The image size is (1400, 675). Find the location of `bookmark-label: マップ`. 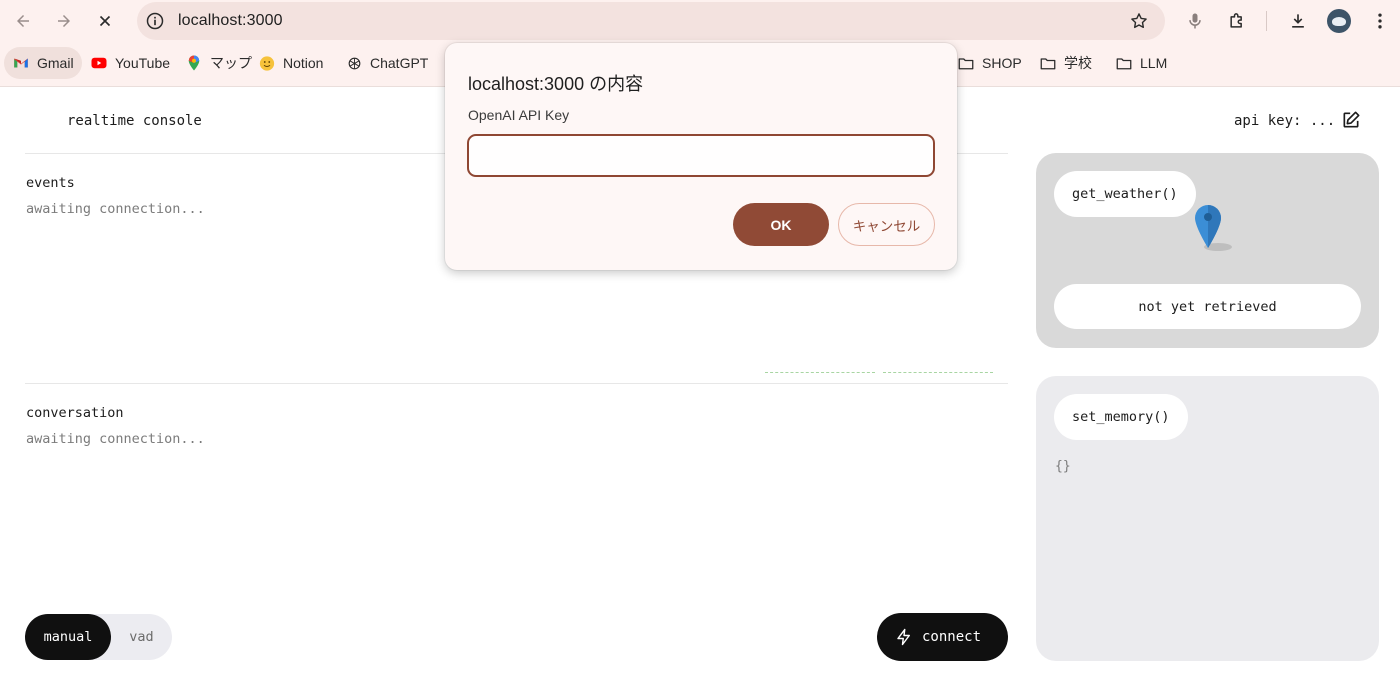

bookmark-label: マップ is located at coordinates (231, 63).